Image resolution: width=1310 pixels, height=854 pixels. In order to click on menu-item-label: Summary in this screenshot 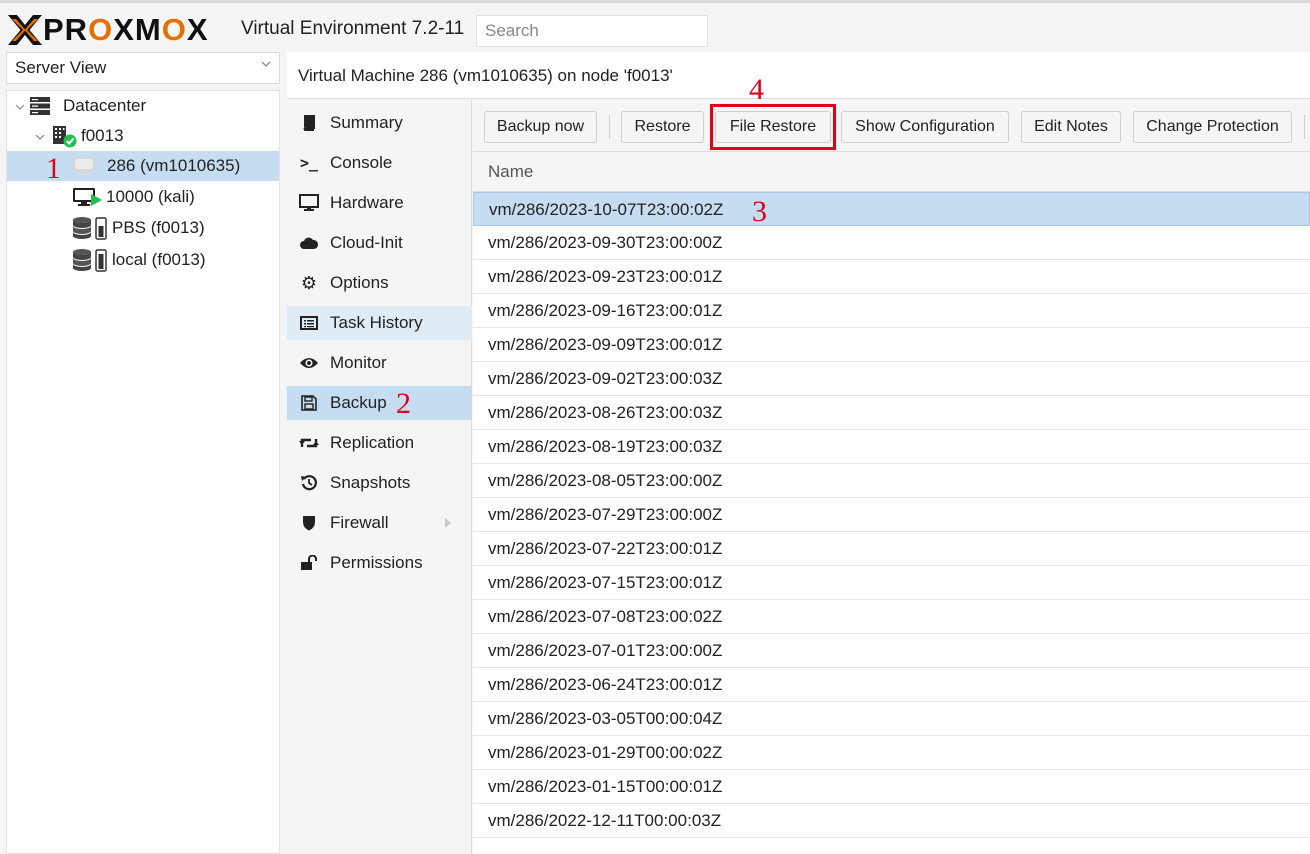, I will do `click(366, 122)`.